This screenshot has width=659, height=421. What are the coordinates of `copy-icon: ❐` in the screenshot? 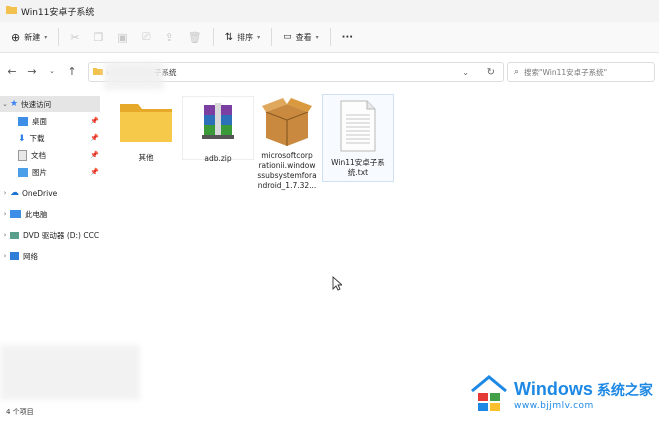 It's located at (98, 37).